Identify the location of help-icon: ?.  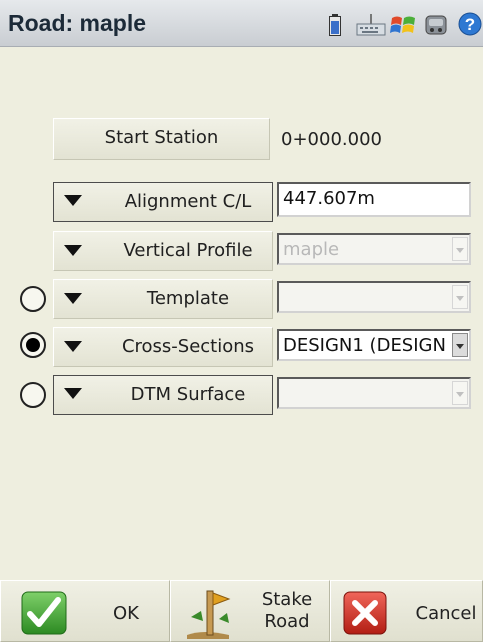
(470, 24).